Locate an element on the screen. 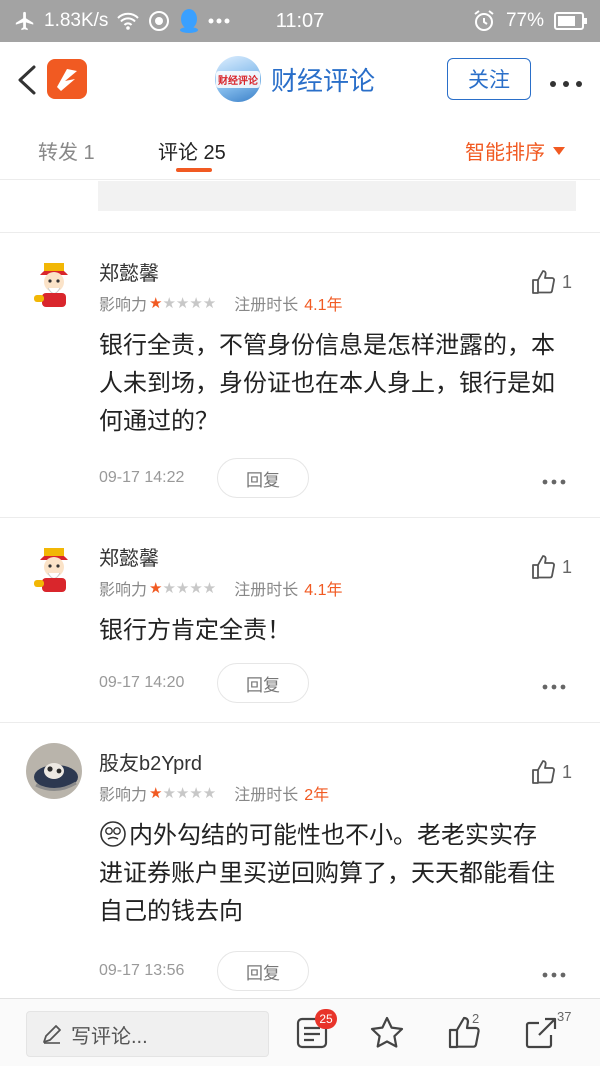 The height and width of the screenshot is (1066, 600). register-years: 2年 is located at coordinates (317, 795).